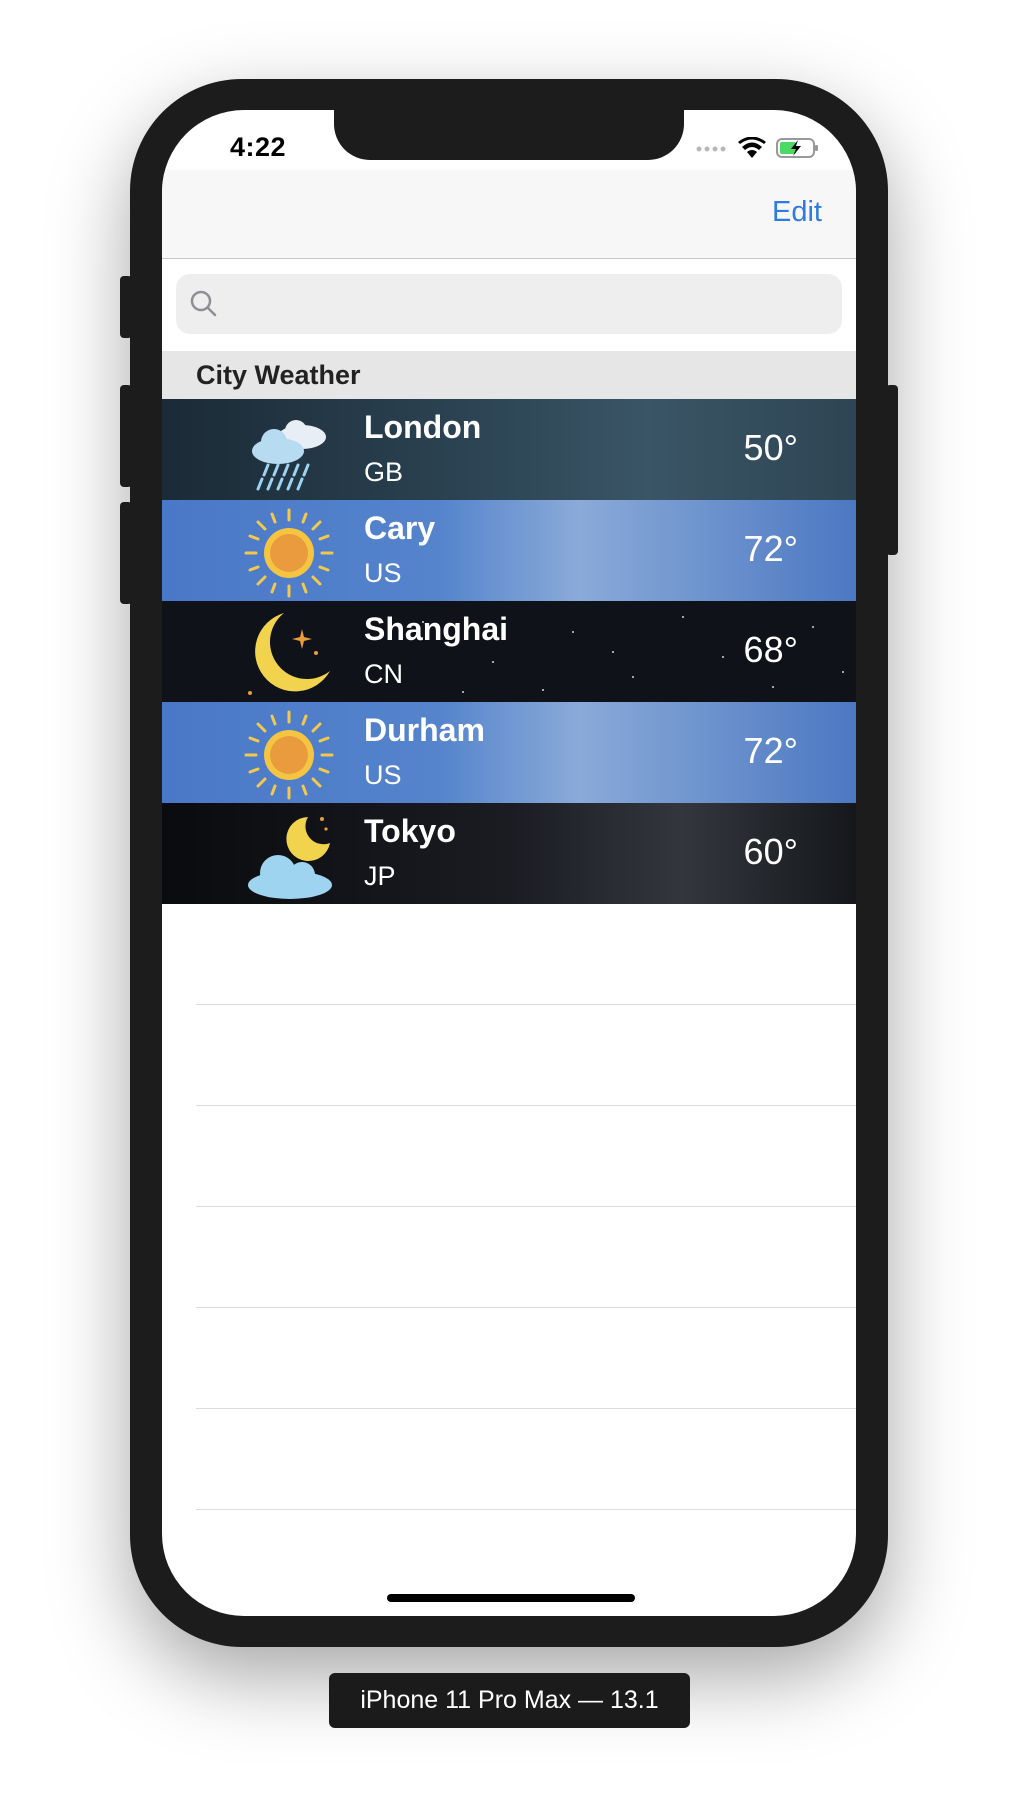  I want to click on city-row-cary: Cary US 72°, so click(509, 550).